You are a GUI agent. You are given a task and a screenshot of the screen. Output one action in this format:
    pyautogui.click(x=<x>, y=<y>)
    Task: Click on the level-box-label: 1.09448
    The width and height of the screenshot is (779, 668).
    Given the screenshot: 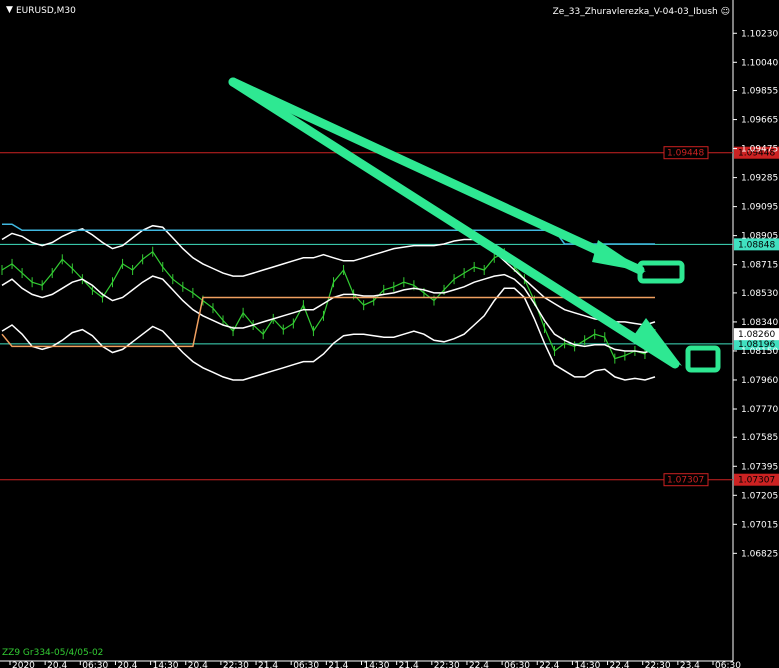 What is the action you would take?
    pyautogui.click(x=685, y=154)
    